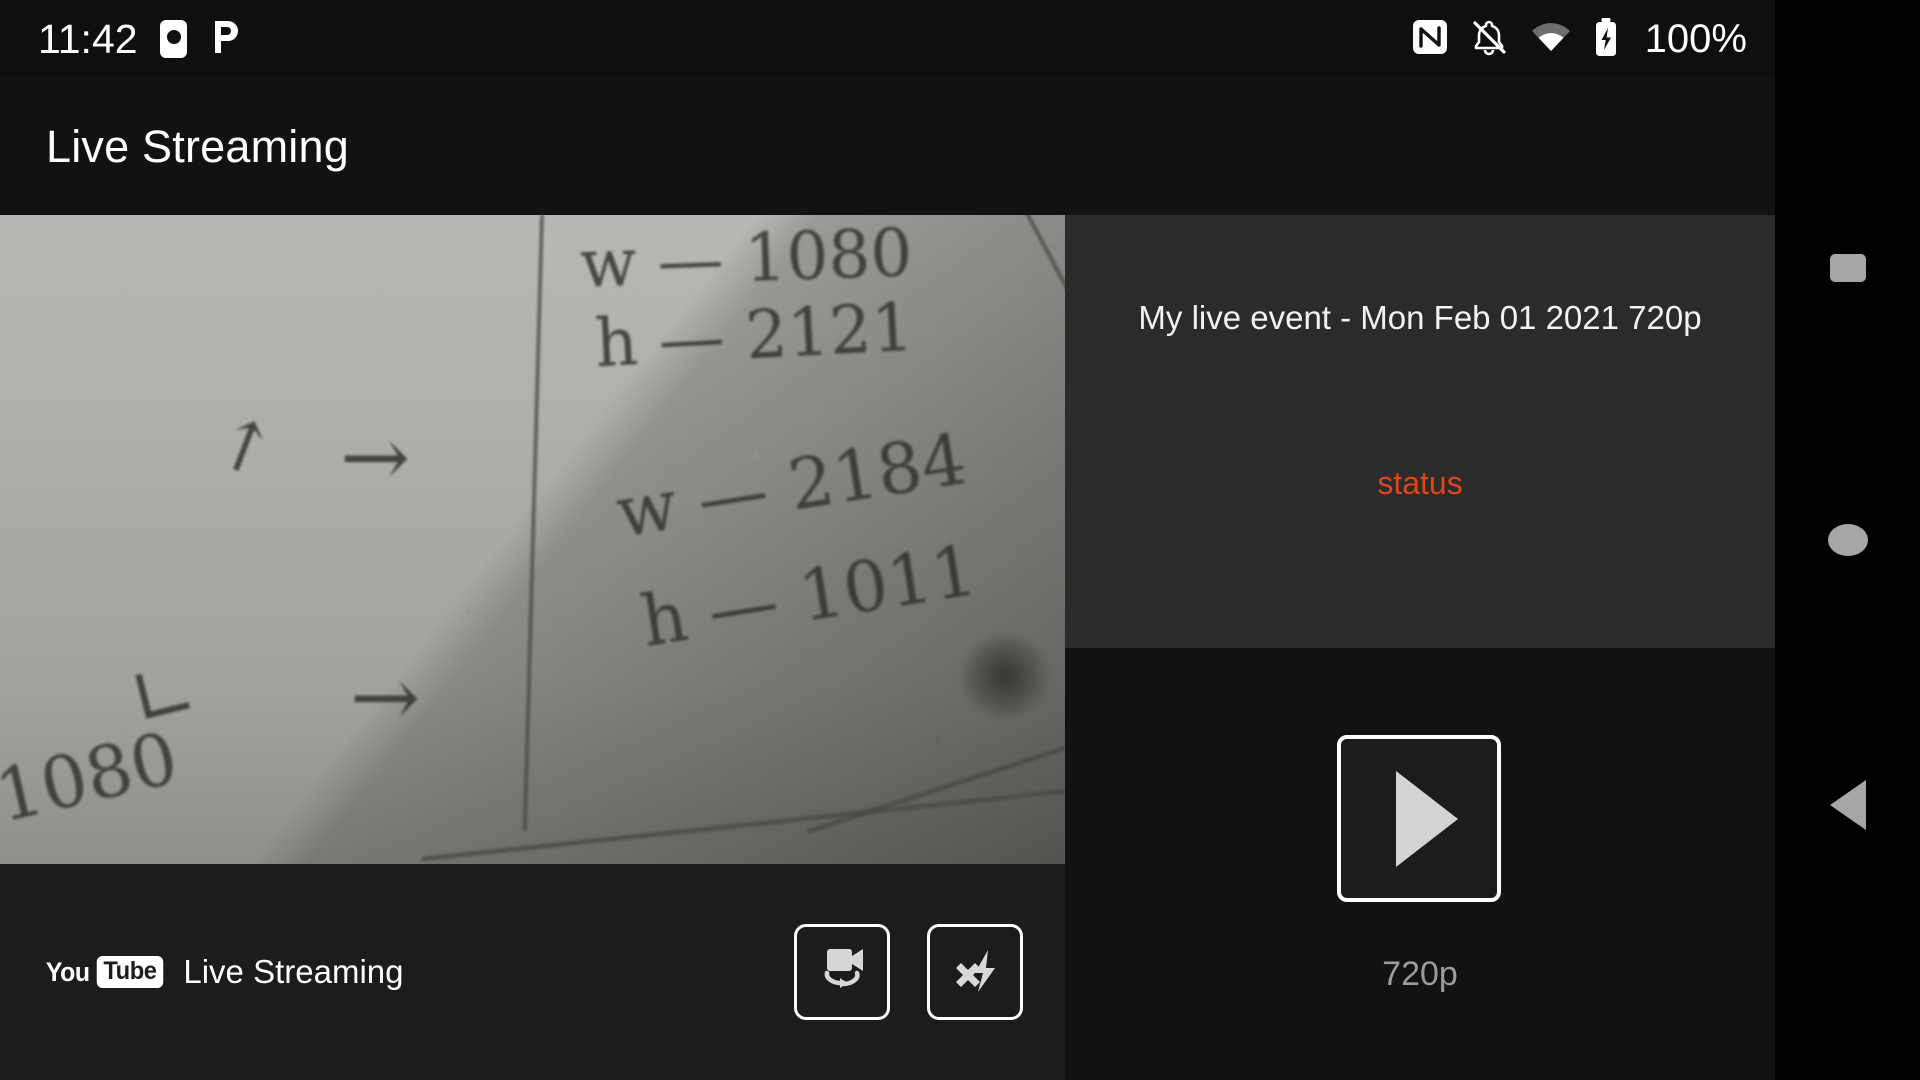 The height and width of the screenshot is (1080, 1920). I want to click on flash-off-icon, so click(975, 972).